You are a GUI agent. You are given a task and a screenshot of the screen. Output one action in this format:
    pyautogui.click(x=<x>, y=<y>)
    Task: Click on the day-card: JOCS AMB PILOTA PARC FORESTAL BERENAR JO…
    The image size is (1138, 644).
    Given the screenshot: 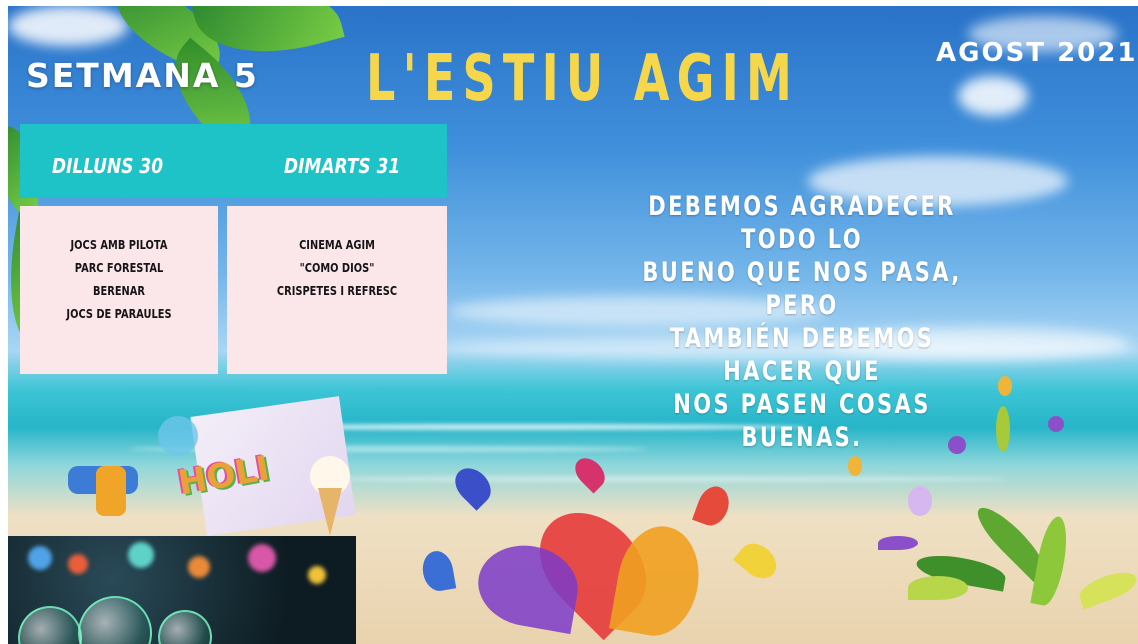 What is the action you would take?
    pyautogui.click(x=119, y=290)
    